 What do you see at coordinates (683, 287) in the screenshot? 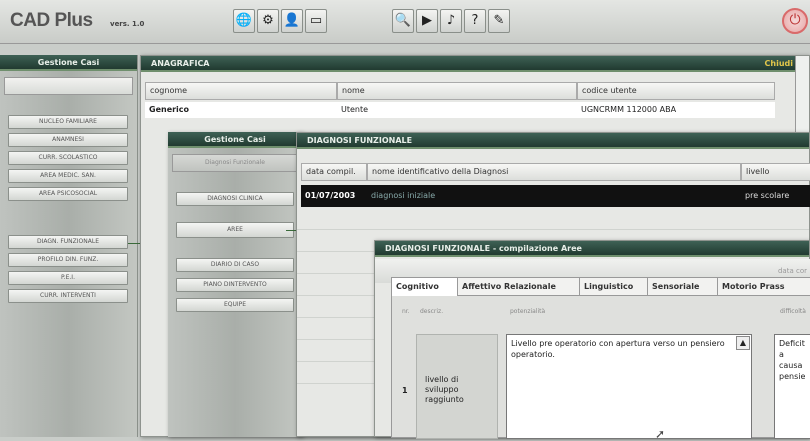
I see `tab-sensoriale: Sensoriale` at bounding box center [683, 287].